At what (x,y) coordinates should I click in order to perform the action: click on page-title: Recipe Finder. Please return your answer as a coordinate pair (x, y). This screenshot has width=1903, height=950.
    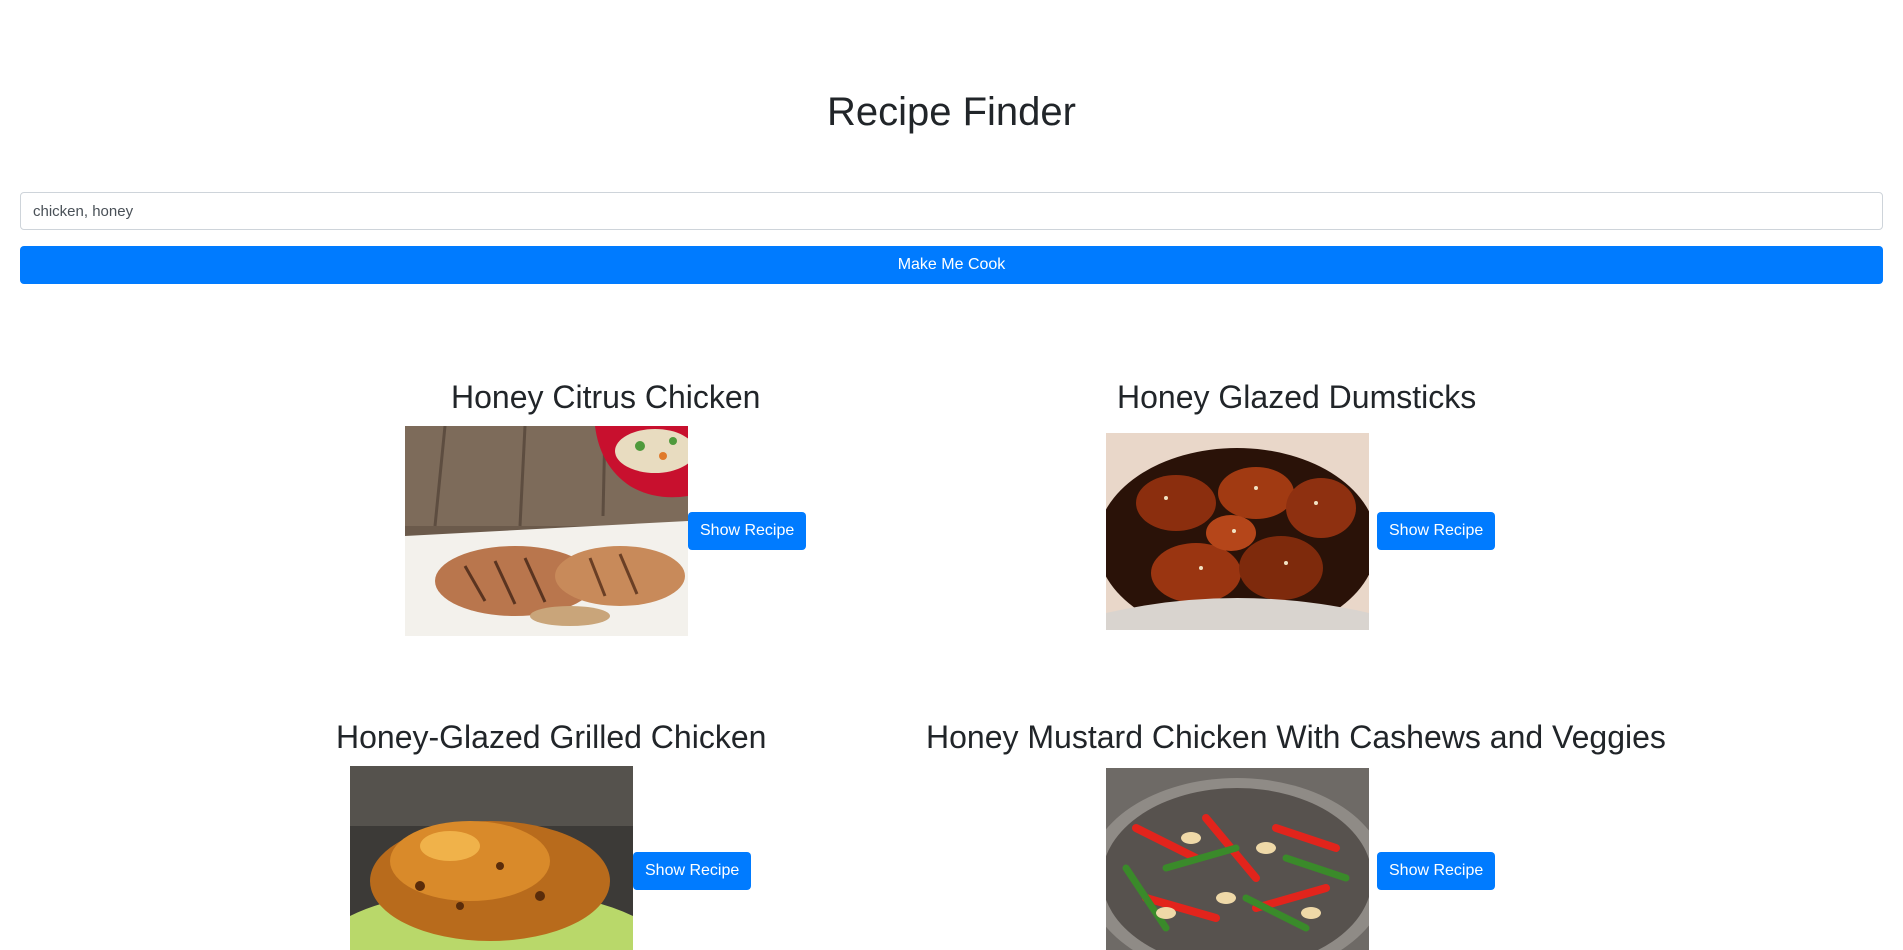
    Looking at the image, I should click on (951, 112).